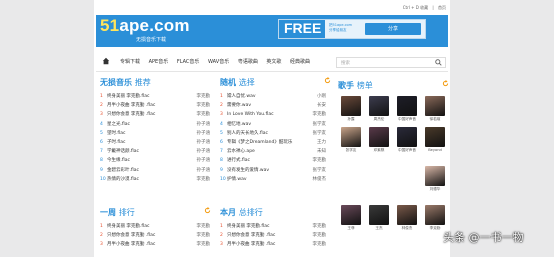 The image size is (554, 257). Describe the element at coordinates (273, 124) in the screenshot. I see `list-item: 4 相忆地.wav 张学友` at that location.